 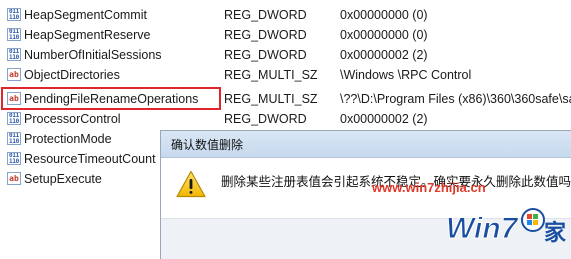 What do you see at coordinates (72, 75) in the screenshot?
I see `value-name: ObjectDirectories` at bounding box center [72, 75].